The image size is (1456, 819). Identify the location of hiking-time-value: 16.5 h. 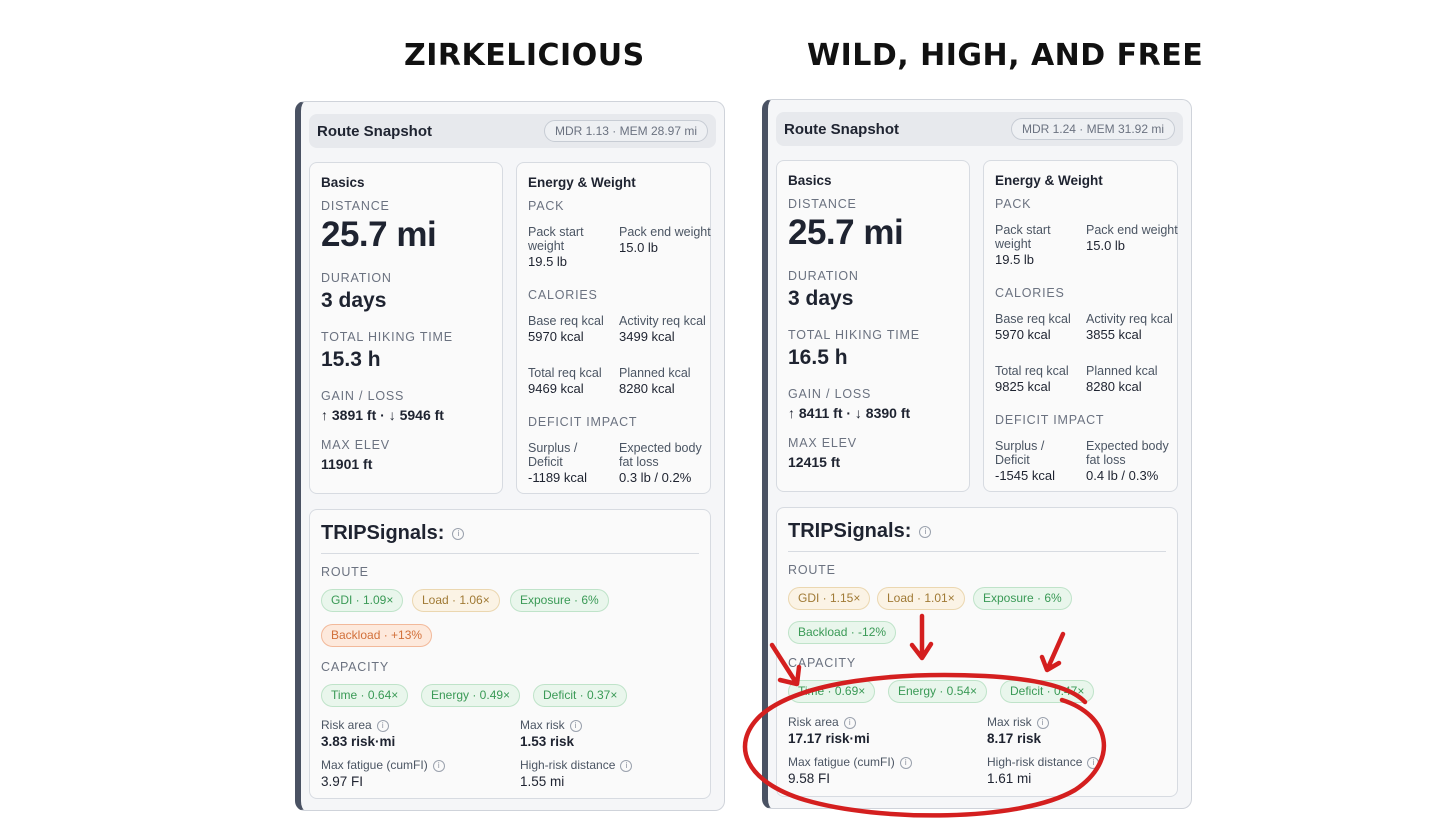
(818, 357).